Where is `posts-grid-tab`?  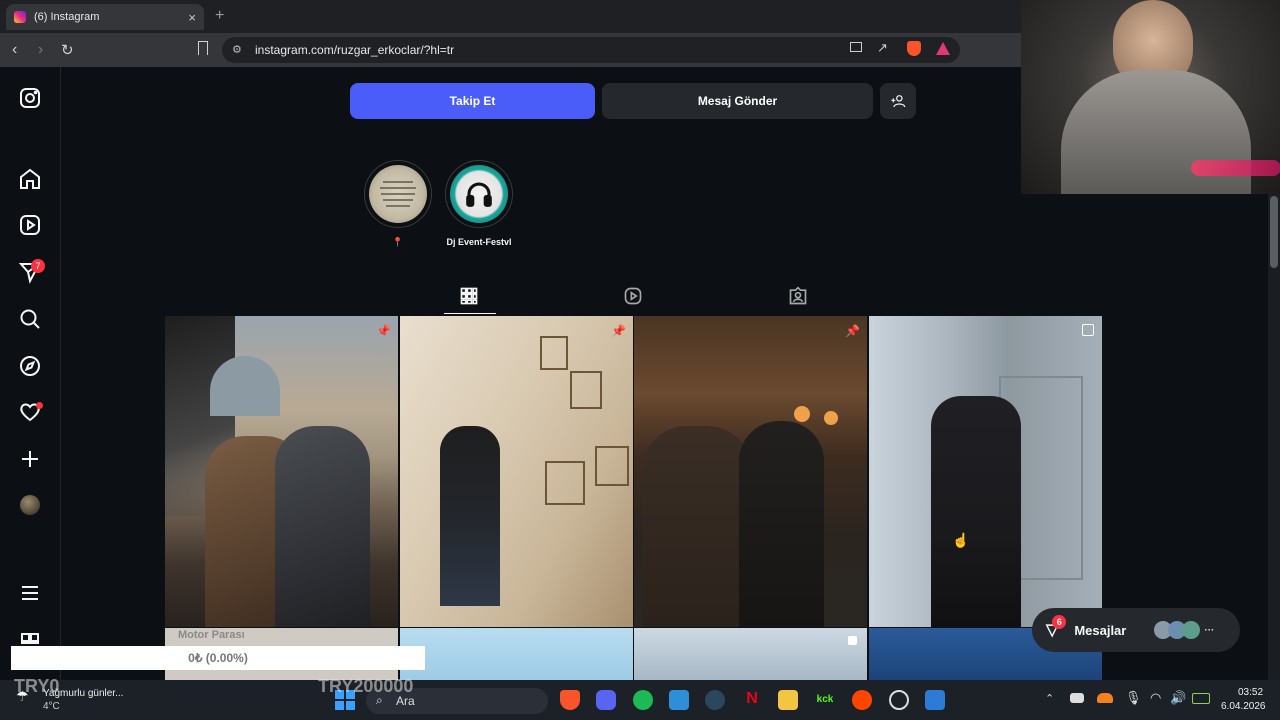 posts-grid-tab is located at coordinates (469, 296).